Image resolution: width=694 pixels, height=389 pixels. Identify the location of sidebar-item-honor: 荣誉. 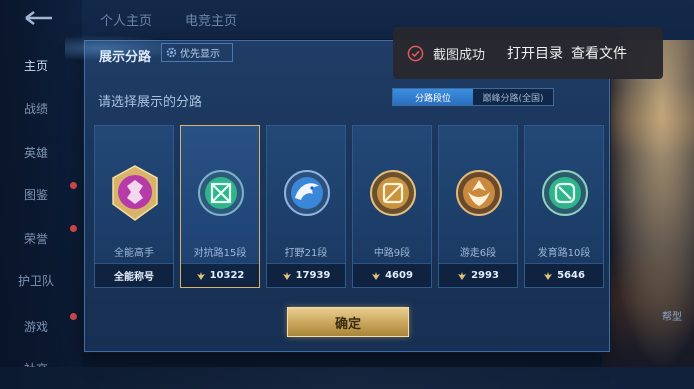
(36, 238).